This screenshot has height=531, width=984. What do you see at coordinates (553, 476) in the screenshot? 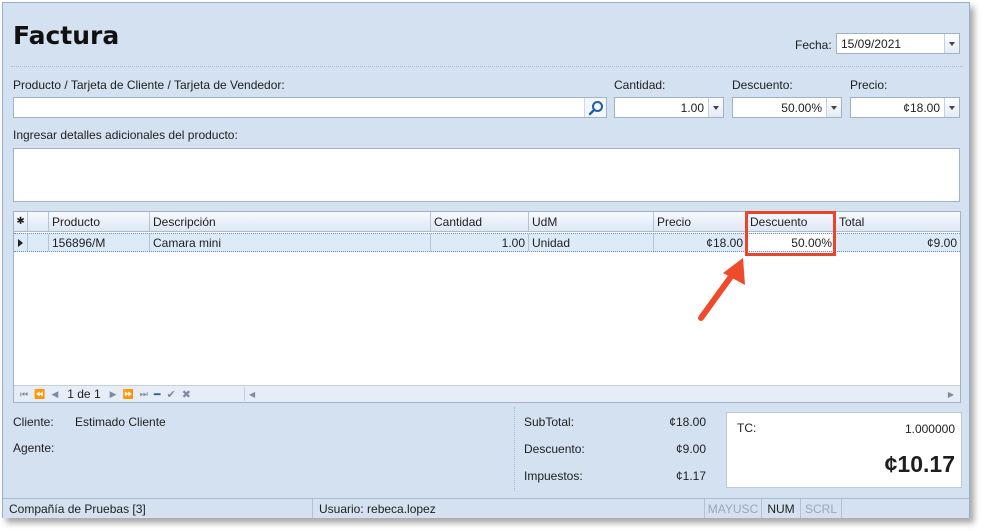
I see `impuestos-label: Impuestos:` at bounding box center [553, 476].